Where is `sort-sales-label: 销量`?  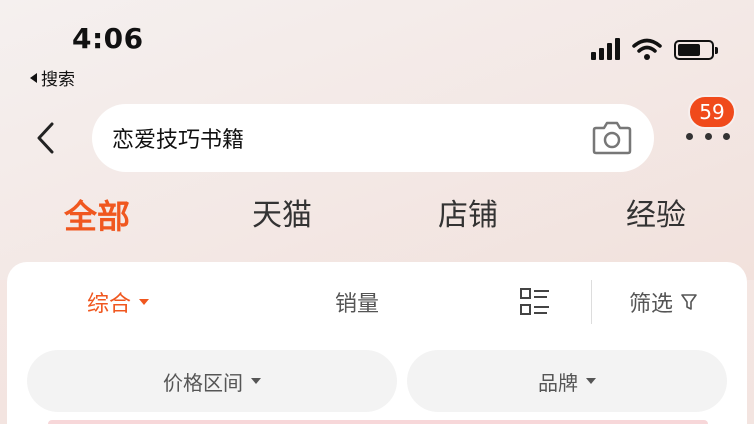 sort-sales-label: 销量 is located at coordinates (357, 304).